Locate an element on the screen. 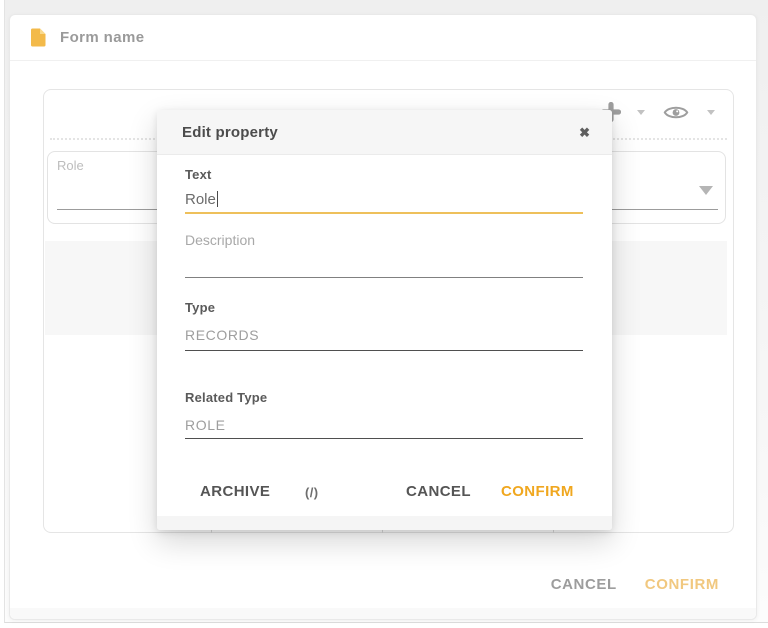 This screenshot has height=628, width=768. card-confirm-button: CONFIRM is located at coordinates (682, 584).